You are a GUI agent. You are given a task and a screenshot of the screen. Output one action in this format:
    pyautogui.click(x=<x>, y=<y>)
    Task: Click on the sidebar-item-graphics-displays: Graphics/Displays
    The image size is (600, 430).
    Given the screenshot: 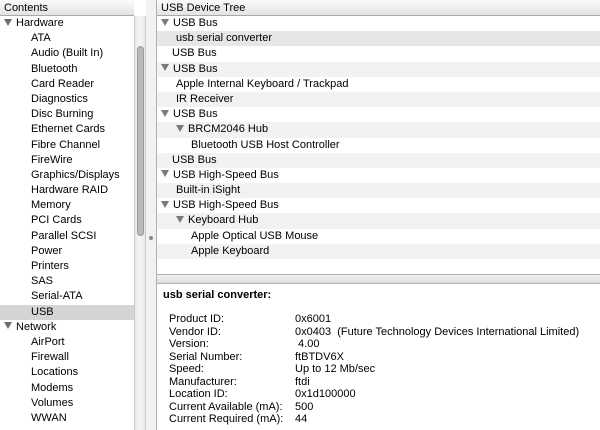 What is the action you would take?
    pyautogui.click(x=67, y=175)
    